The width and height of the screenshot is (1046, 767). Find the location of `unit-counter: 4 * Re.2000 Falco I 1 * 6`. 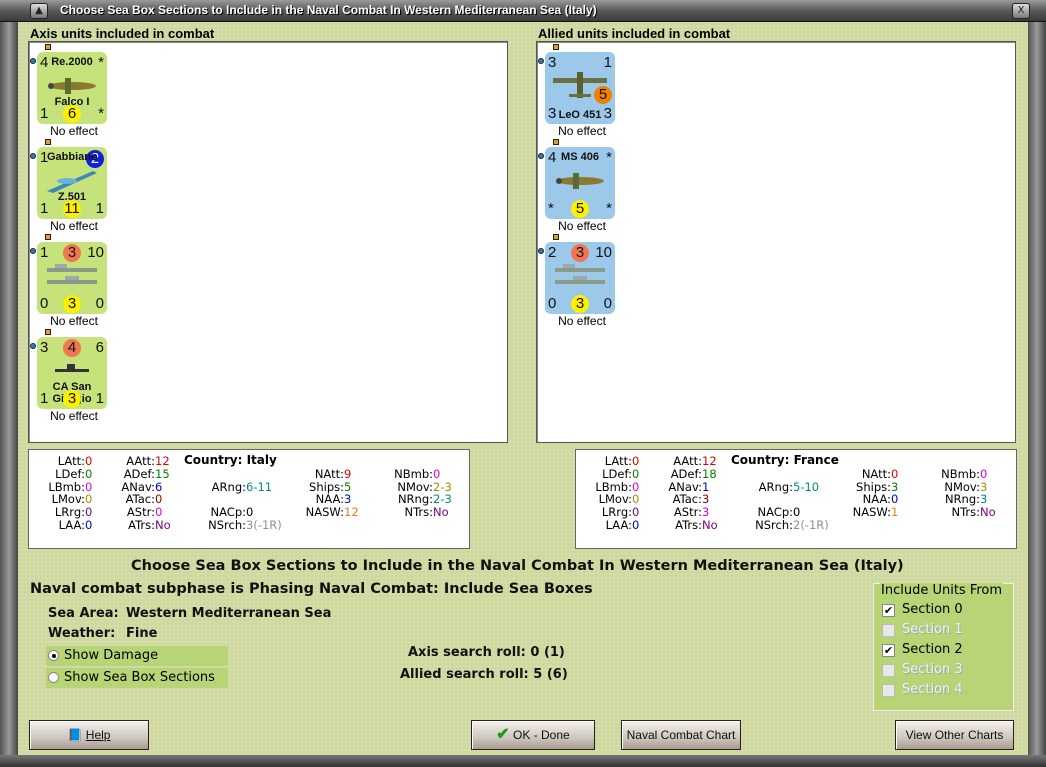

unit-counter: 4 * Re.2000 Falco I 1 * 6 is located at coordinates (72, 88).